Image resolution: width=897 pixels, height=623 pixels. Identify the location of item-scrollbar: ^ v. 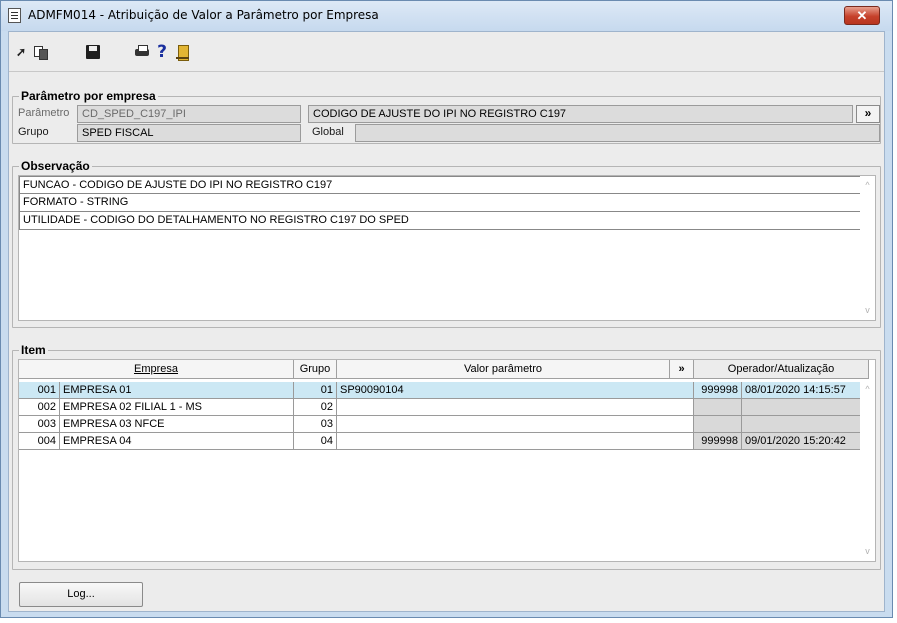
(867, 470).